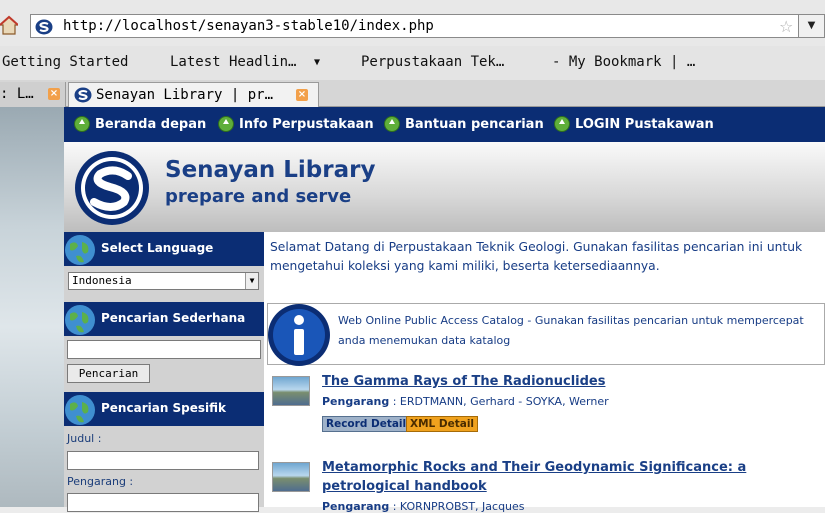 This screenshot has width=825, height=513. I want to click on nav-beranda: Beranda depan, so click(140, 124).